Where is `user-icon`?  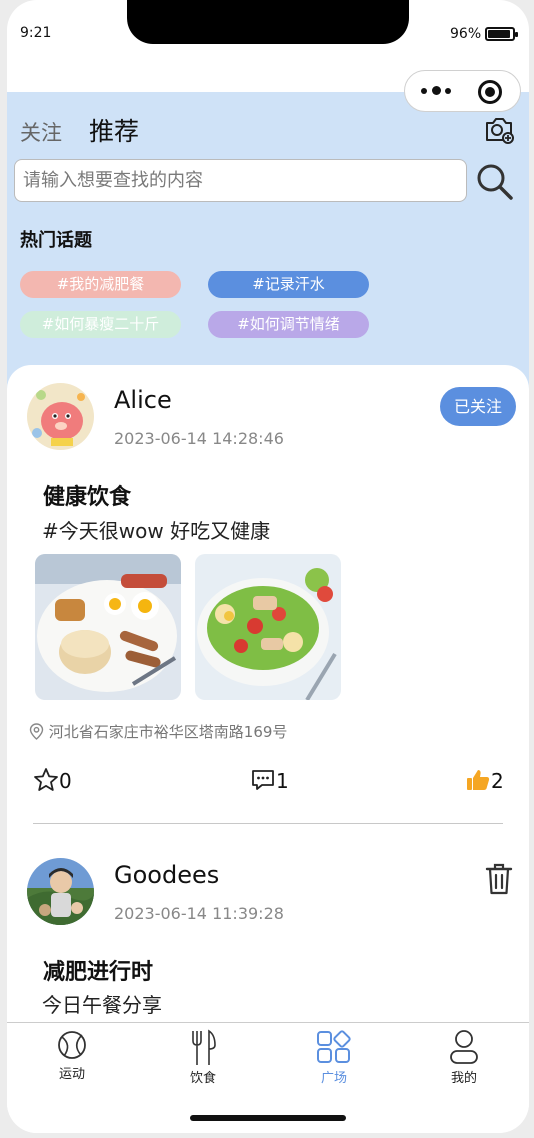
user-icon is located at coordinates (464, 1047).